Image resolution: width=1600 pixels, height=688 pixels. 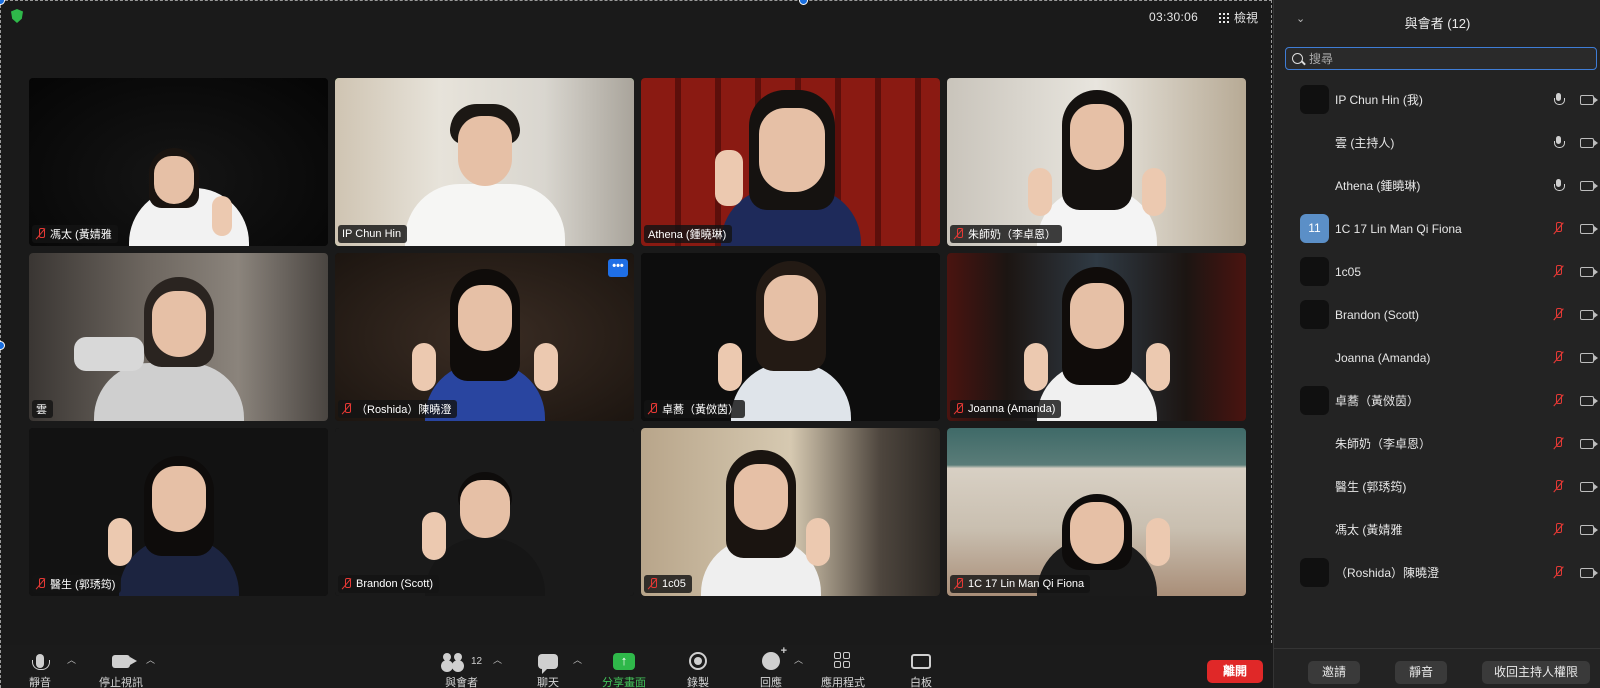 I want to click on participant-row: Brandon (Scott), so click(x=1437, y=314).